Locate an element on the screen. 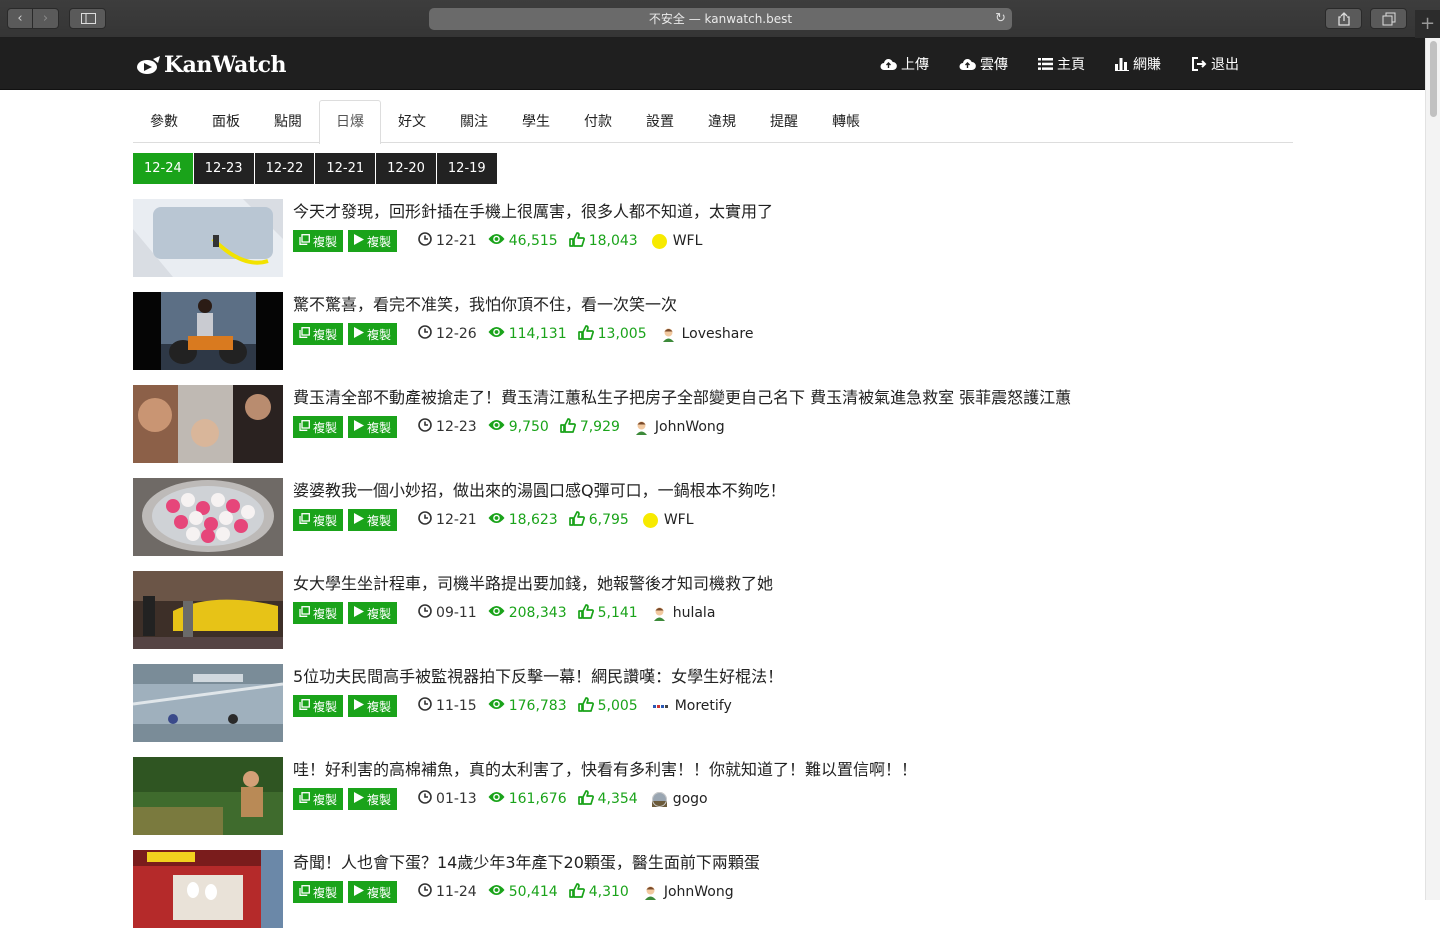 The height and width of the screenshot is (943, 1440). history-nav: ‹ › is located at coordinates (33, 18).